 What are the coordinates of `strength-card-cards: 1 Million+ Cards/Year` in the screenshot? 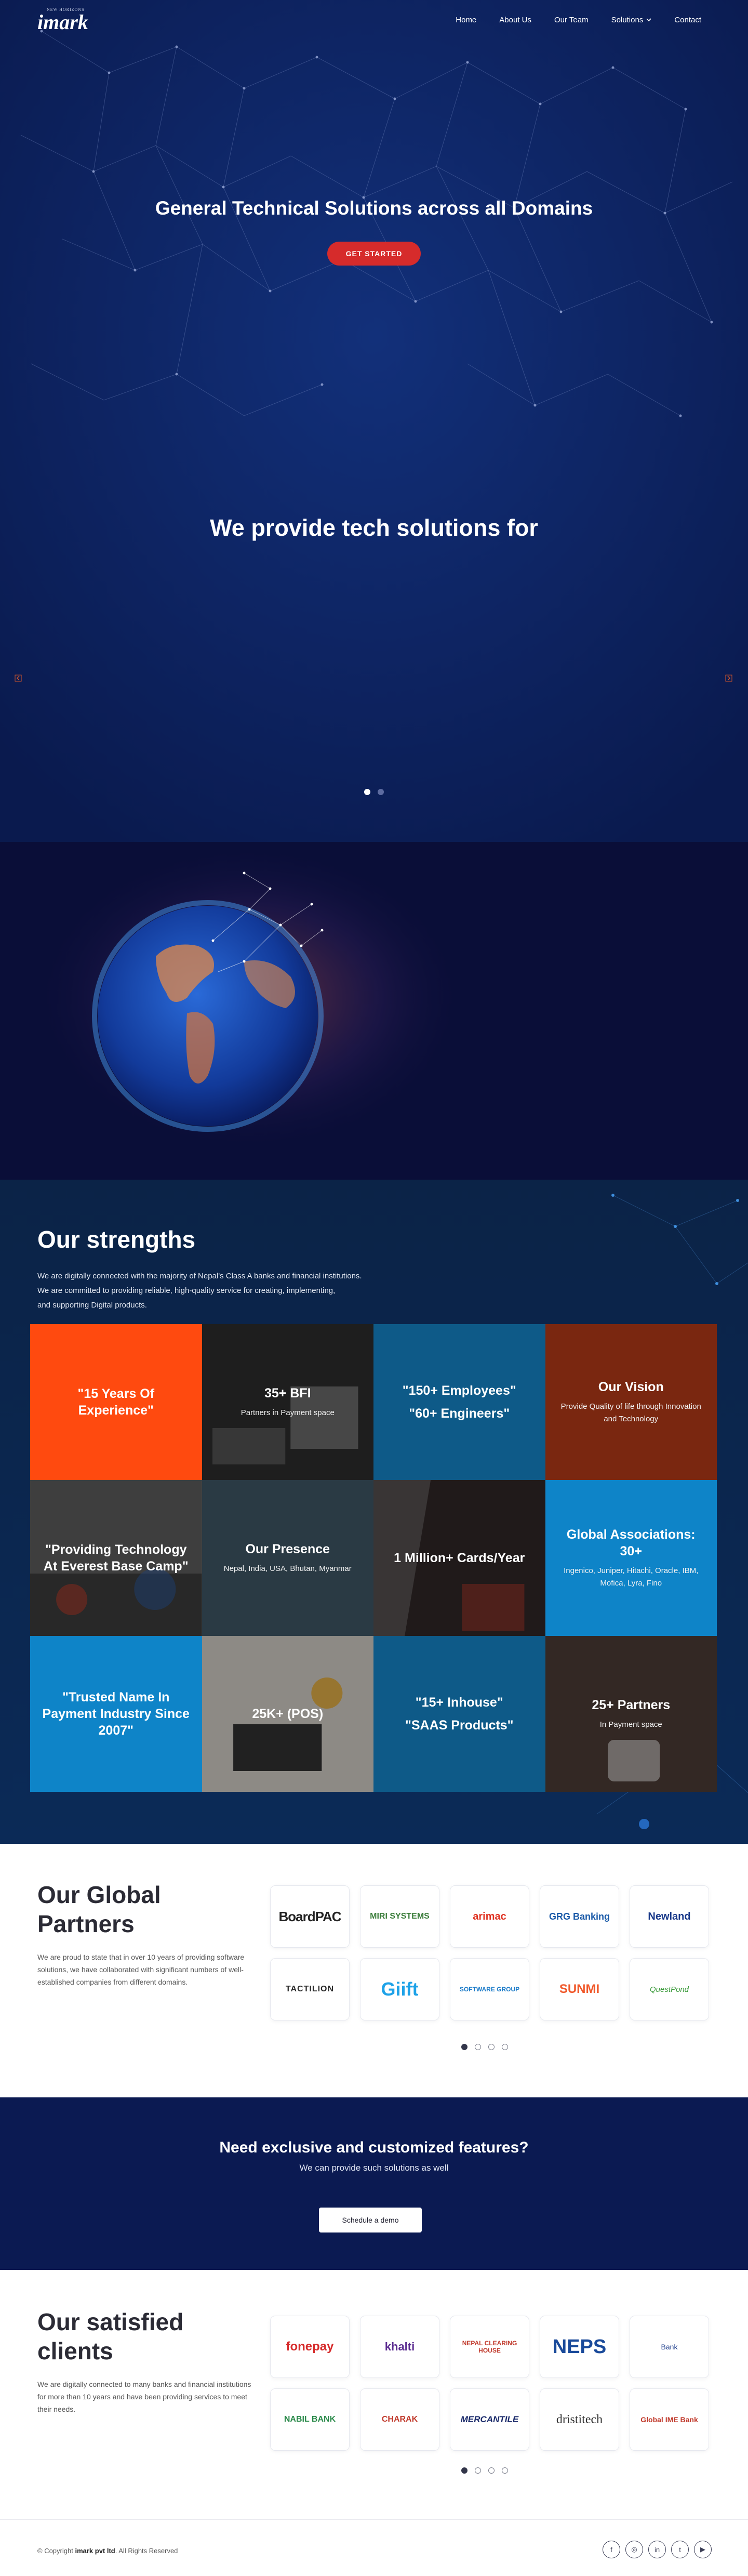 It's located at (459, 1558).